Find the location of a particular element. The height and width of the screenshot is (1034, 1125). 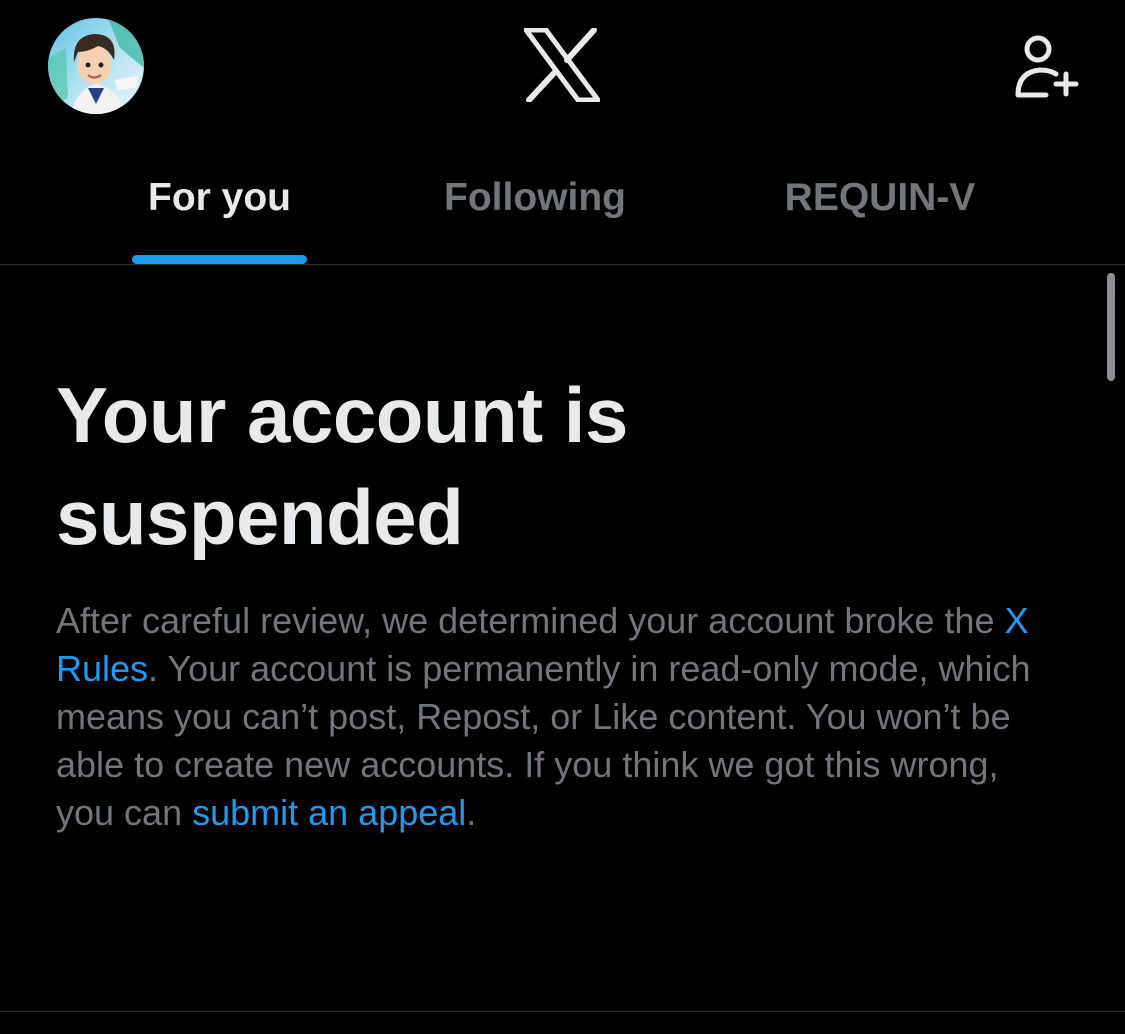

top-bar is located at coordinates (562, 70).